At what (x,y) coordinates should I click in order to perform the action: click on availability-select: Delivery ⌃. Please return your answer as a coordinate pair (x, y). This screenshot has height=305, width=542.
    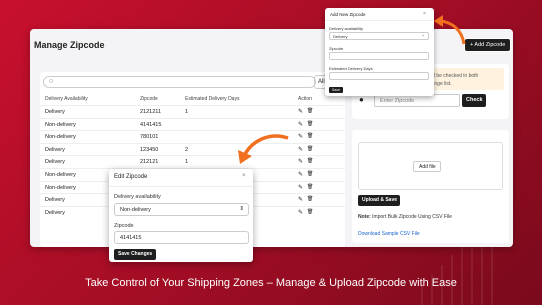
    Looking at the image, I should click on (379, 36).